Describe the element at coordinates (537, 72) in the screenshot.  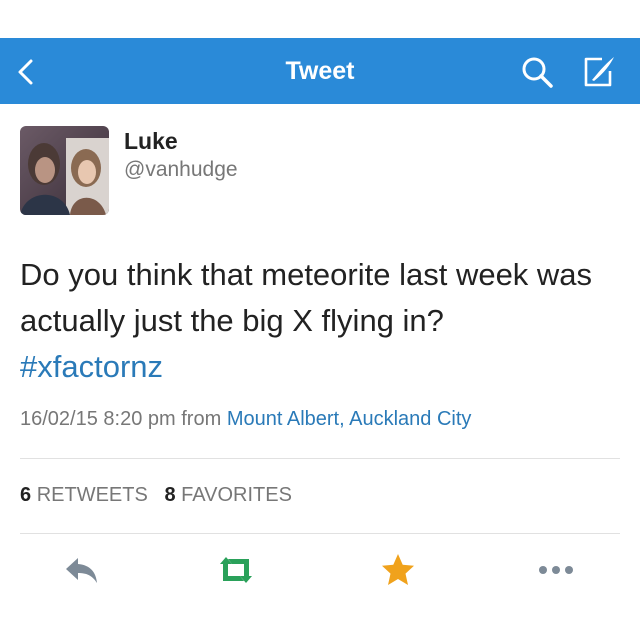
I see `search-icon` at that location.